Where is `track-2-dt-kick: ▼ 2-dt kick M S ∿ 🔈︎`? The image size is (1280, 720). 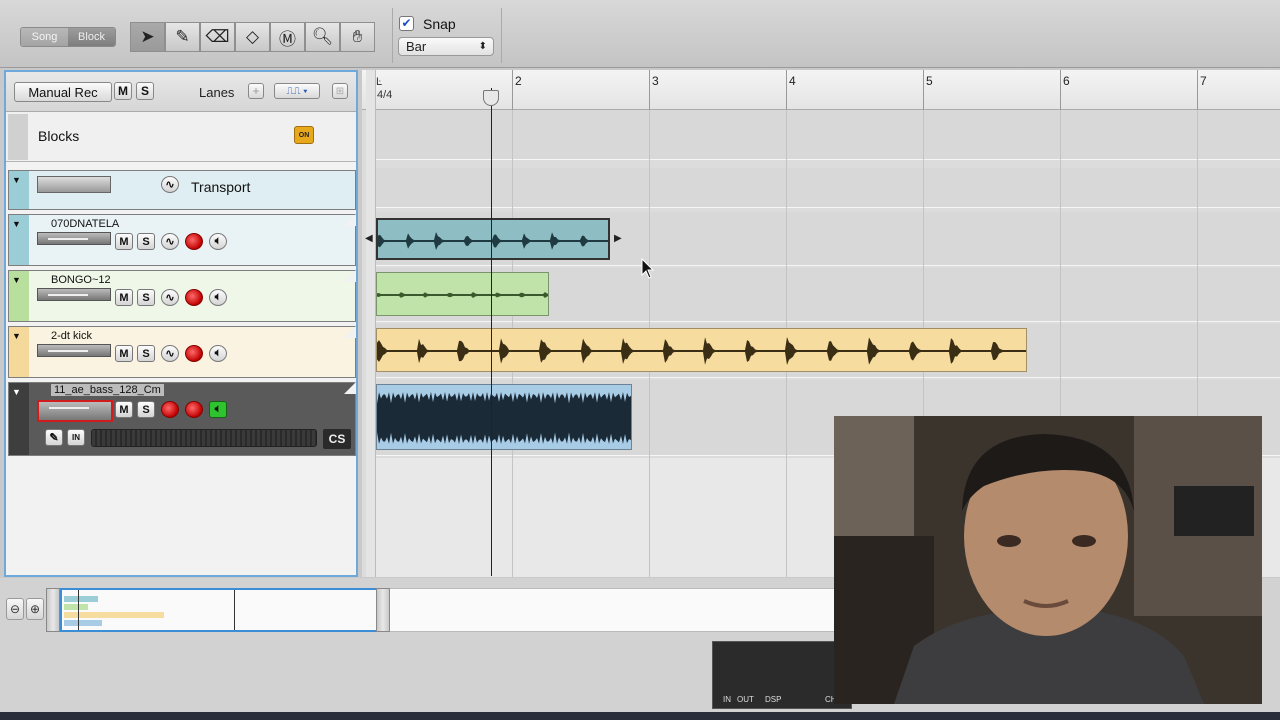 track-2-dt-kick: ▼ 2-dt kick M S ∿ 🔈︎ is located at coordinates (182, 352).